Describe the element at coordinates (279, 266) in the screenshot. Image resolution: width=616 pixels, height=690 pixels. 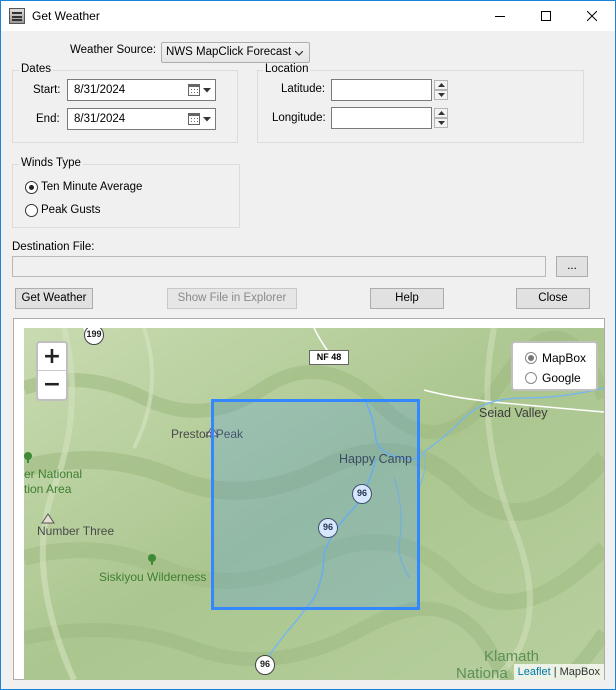
I see `destination-file-input` at that location.